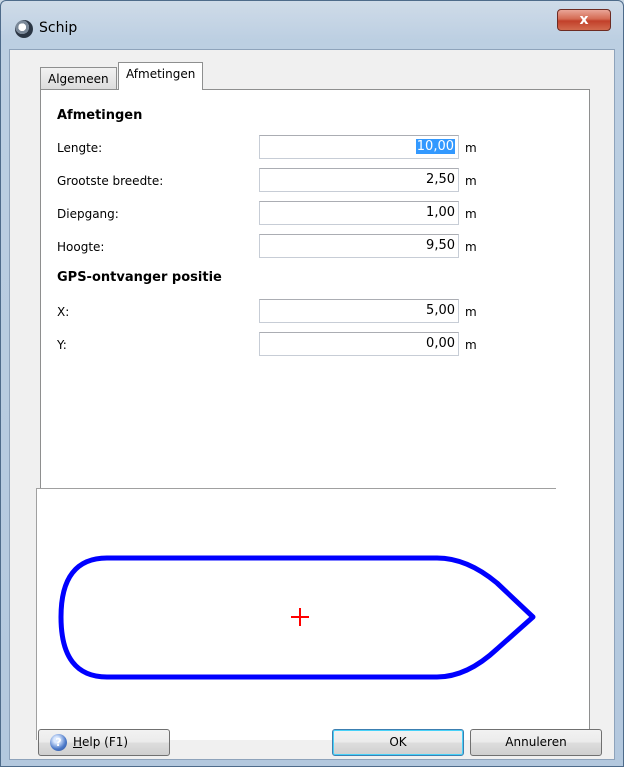 The width and height of the screenshot is (624, 767). Describe the element at coordinates (88, 214) in the screenshot. I see `label-diepgang: Diepgang:` at that location.